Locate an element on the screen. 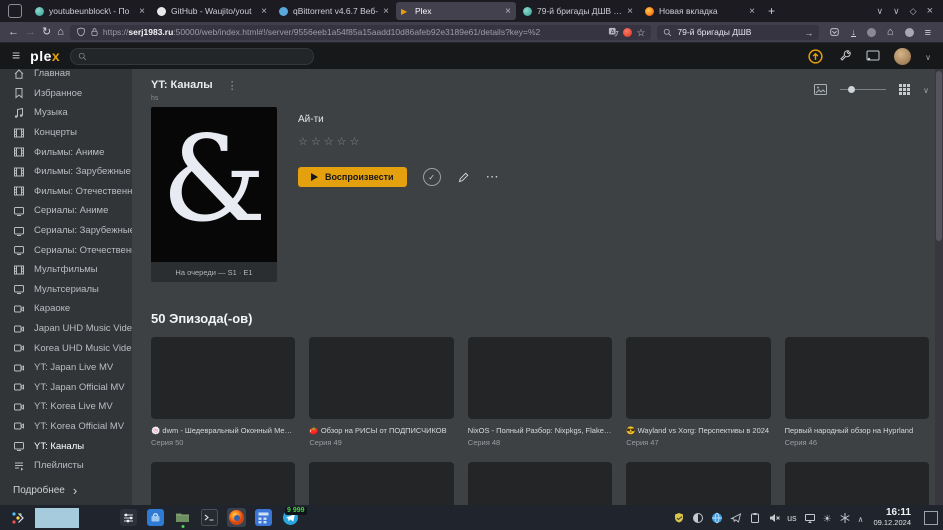  plex-logo: plex is located at coordinates (45, 56).